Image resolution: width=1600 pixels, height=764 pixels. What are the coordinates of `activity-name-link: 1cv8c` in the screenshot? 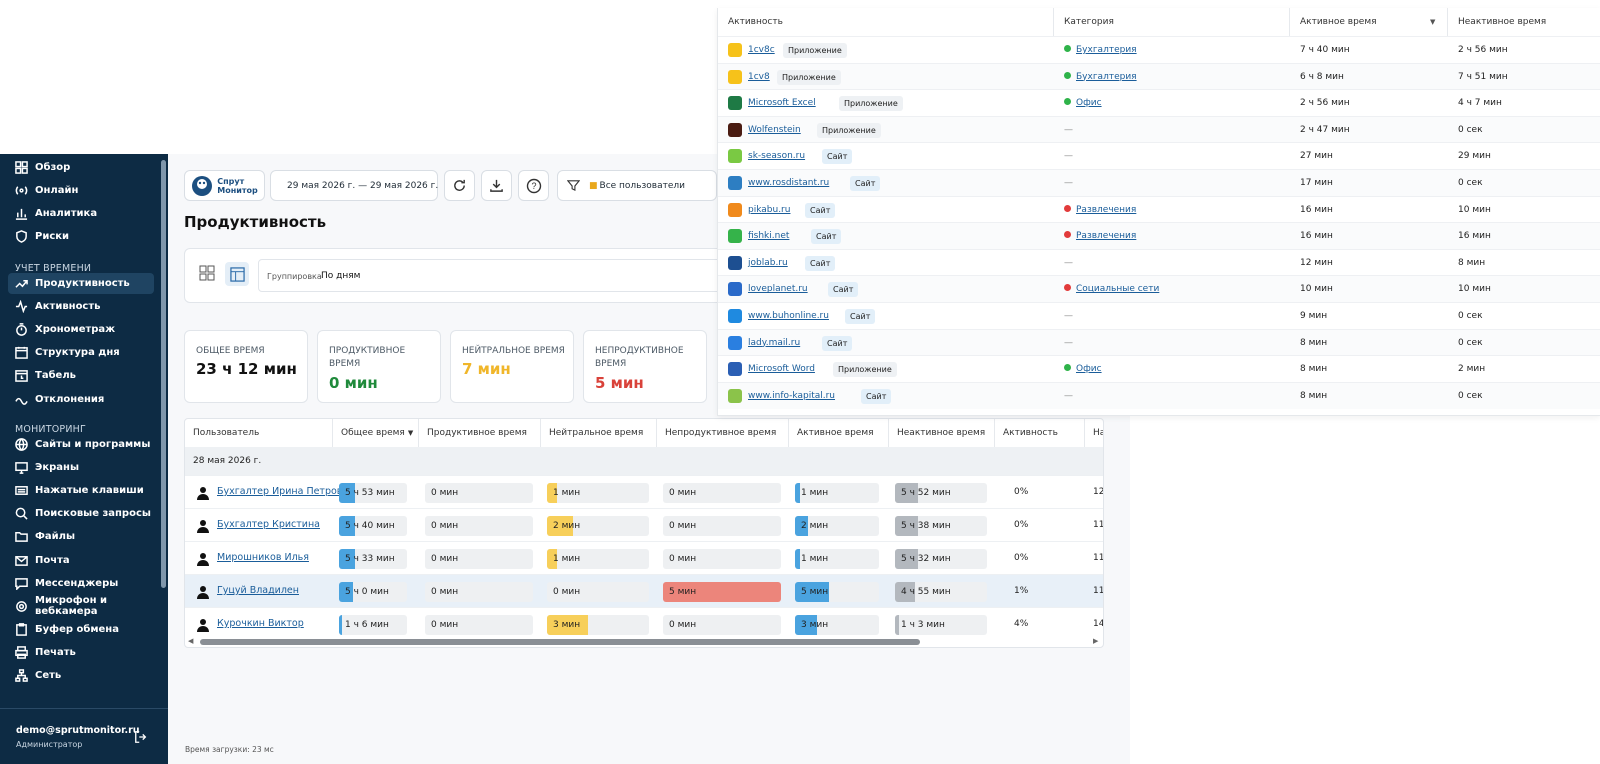 It's located at (761, 50).